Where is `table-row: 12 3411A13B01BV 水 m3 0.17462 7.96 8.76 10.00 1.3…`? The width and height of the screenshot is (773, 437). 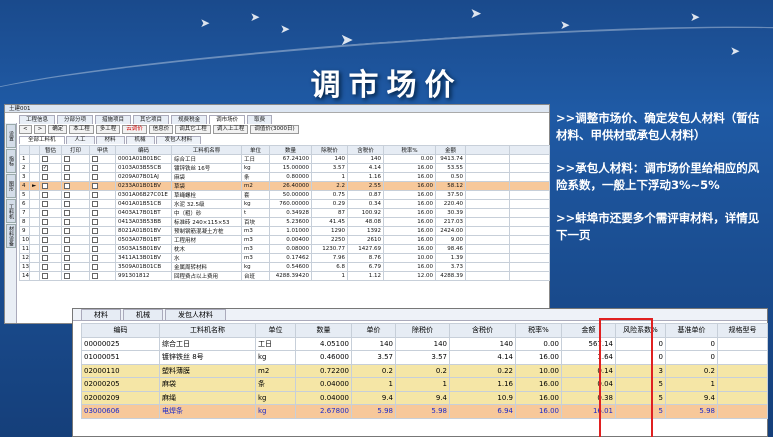
table-row: 12 3411A13B01BV 水 m3 0.17462 7.96 8.76 10.00 1.3… is located at coordinates (284, 258).